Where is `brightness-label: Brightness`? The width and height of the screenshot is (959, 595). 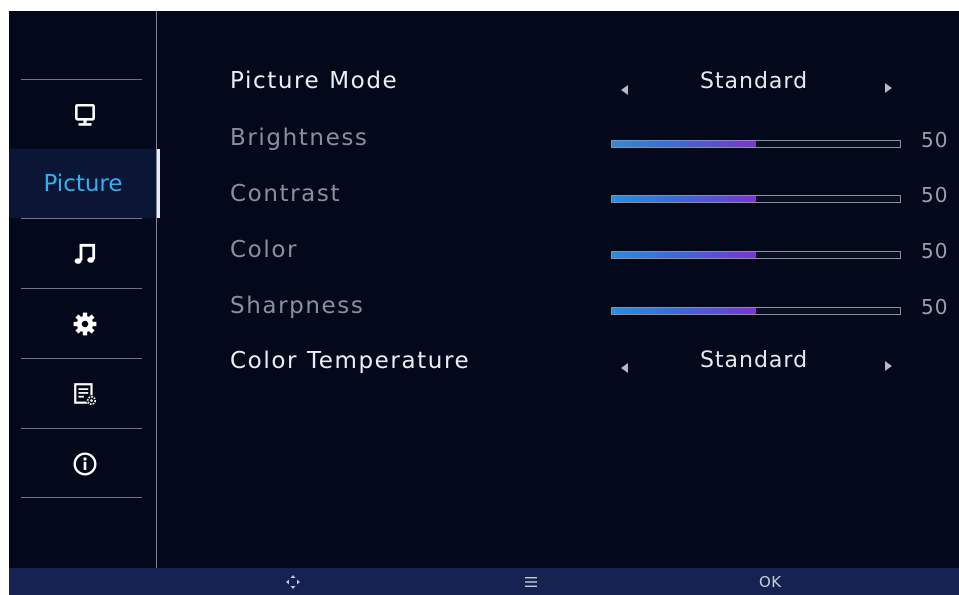
brightness-label: Brightness is located at coordinates (299, 138).